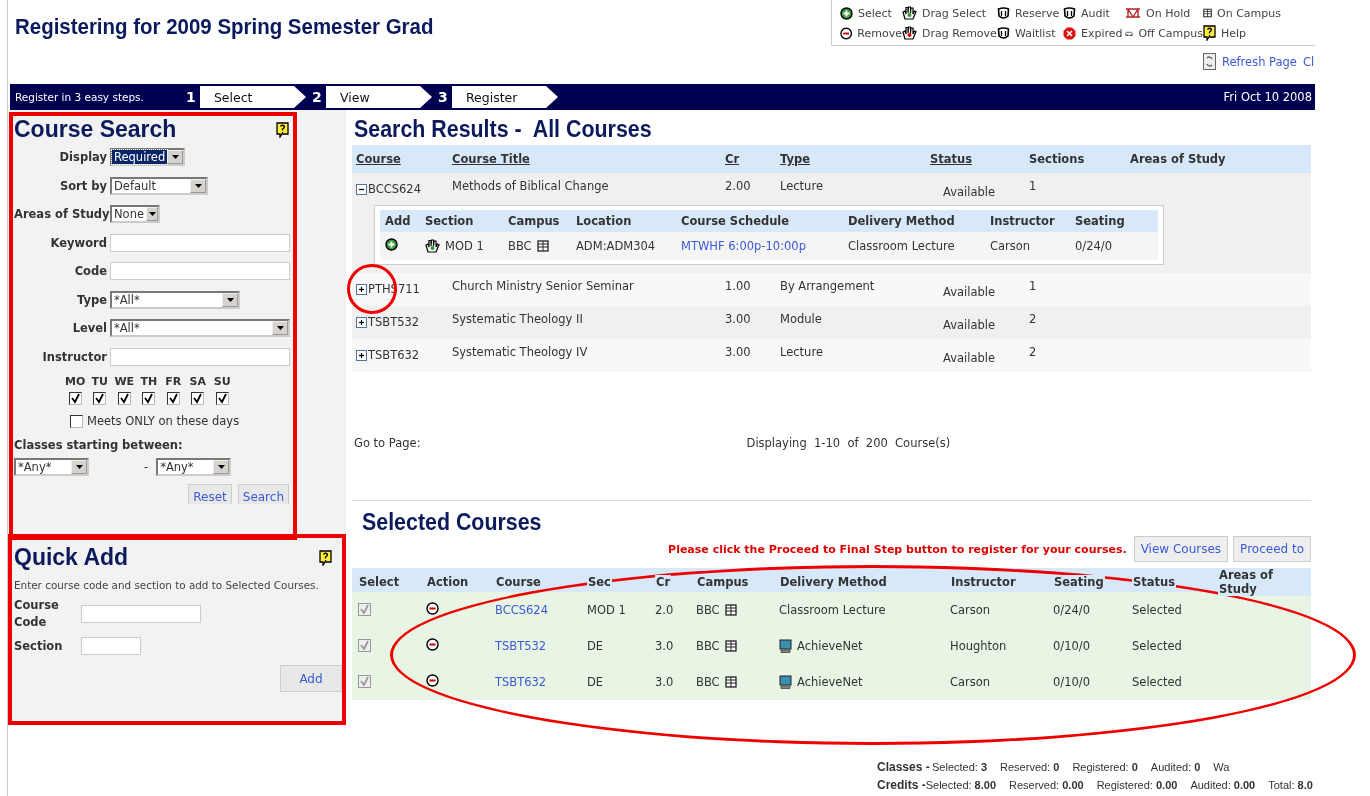  What do you see at coordinates (1102, 33) in the screenshot?
I see `legend-label: Expired` at bounding box center [1102, 33].